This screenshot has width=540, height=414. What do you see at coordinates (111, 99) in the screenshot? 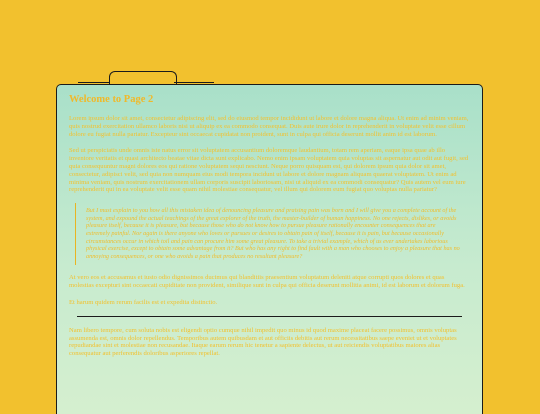
I see `page-title: Welcome to Page 2` at bounding box center [111, 99].